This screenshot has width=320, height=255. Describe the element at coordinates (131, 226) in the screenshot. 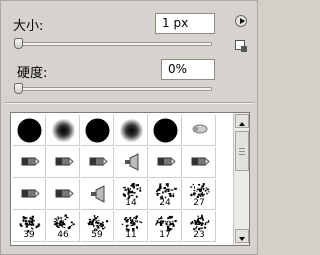

I see `brush-preset-scatter: 11` at that location.